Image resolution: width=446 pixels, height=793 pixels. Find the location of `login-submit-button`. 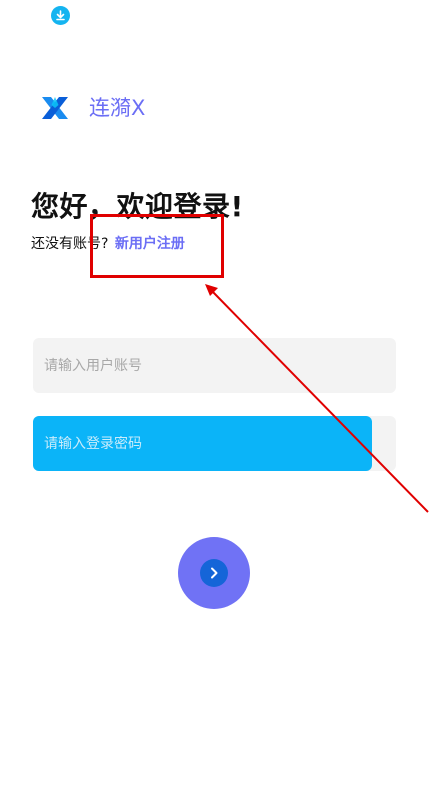

login-submit-button is located at coordinates (214, 573).